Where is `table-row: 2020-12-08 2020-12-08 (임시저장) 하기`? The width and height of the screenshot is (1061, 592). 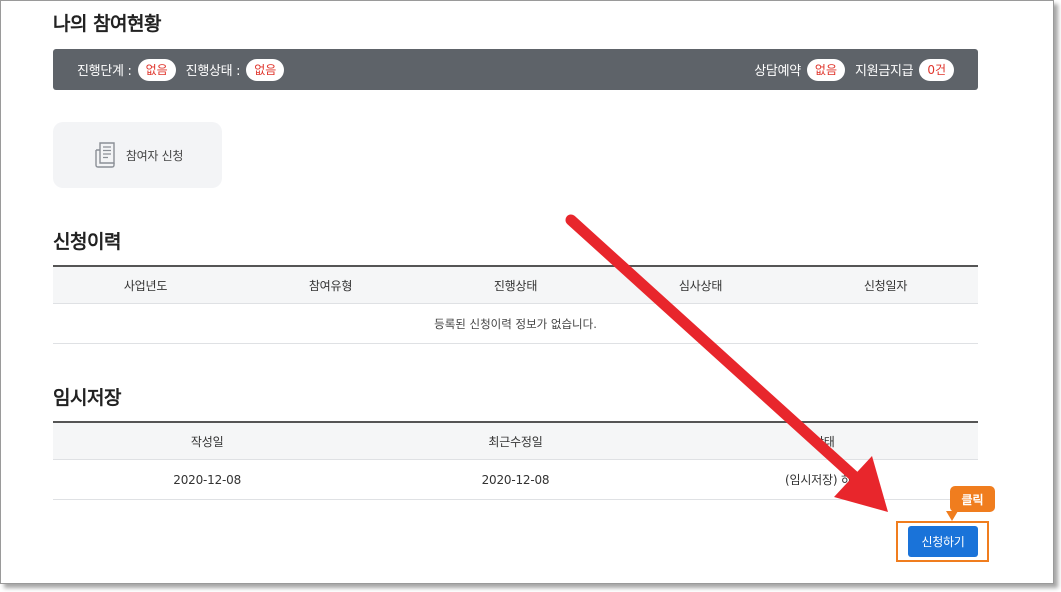 table-row: 2020-12-08 2020-12-08 (임시저장) 하기 is located at coordinates (515, 480).